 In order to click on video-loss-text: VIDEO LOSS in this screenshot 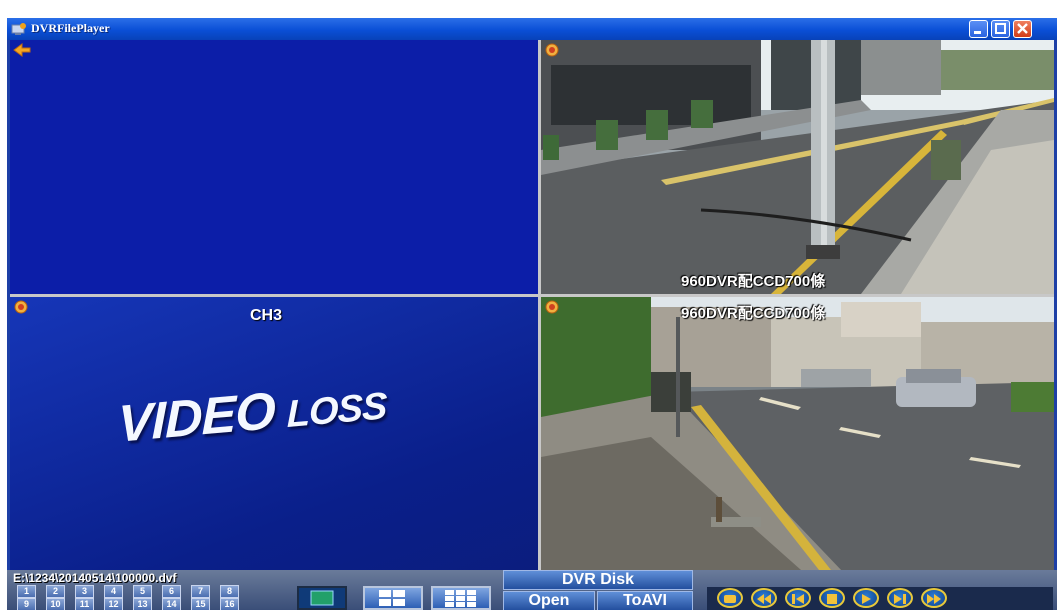, I will do `click(252, 412)`.